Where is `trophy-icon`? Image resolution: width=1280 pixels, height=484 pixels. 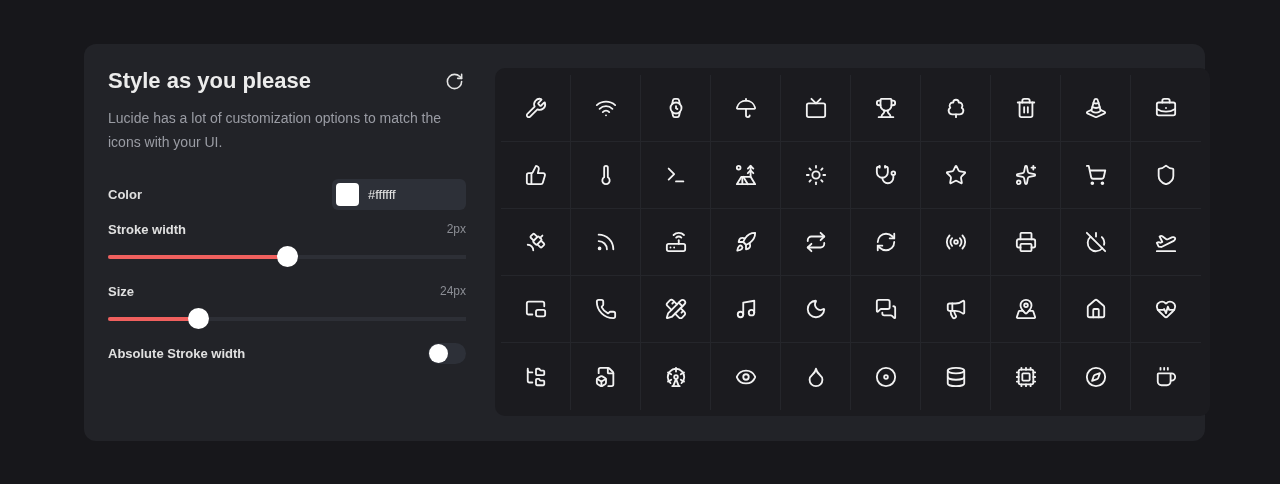
trophy-icon is located at coordinates (885, 108).